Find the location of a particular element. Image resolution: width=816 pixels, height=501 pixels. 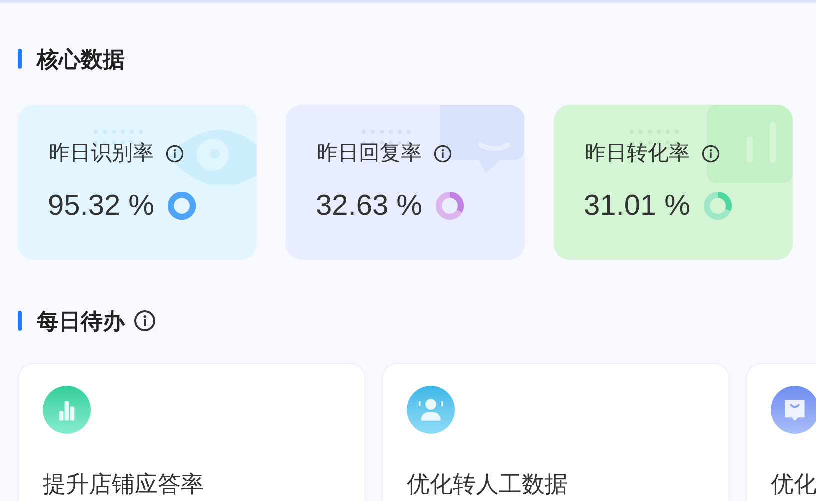

metric-label: 昨日转化率 is located at coordinates (637, 153).